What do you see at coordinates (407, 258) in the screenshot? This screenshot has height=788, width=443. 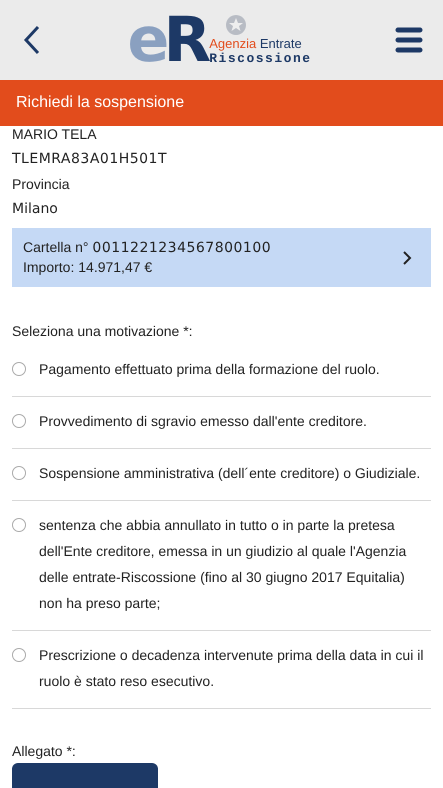 I see `chevron-right-icon` at bounding box center [407, 258].